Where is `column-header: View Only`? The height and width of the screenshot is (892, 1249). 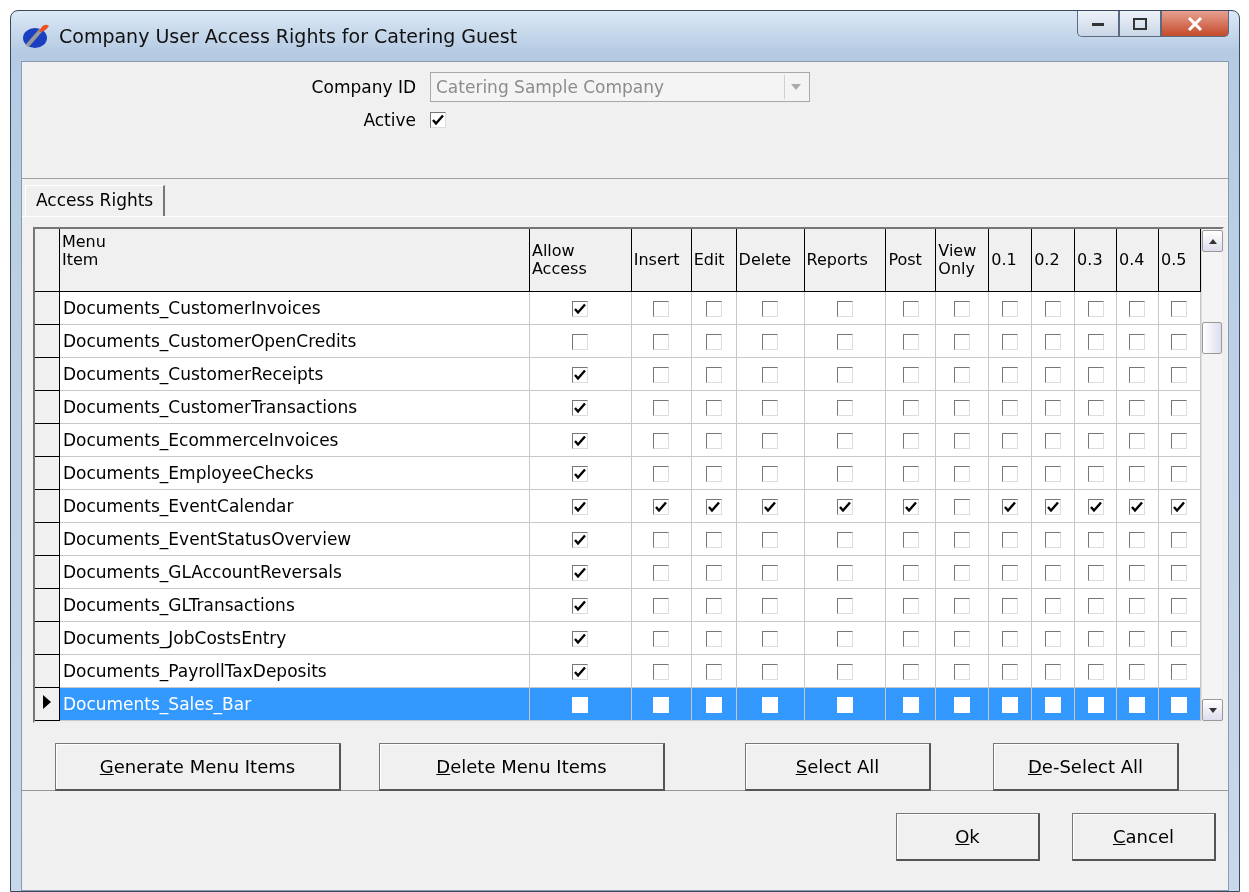
column-header: View Only is located at coordinates (962, 260).